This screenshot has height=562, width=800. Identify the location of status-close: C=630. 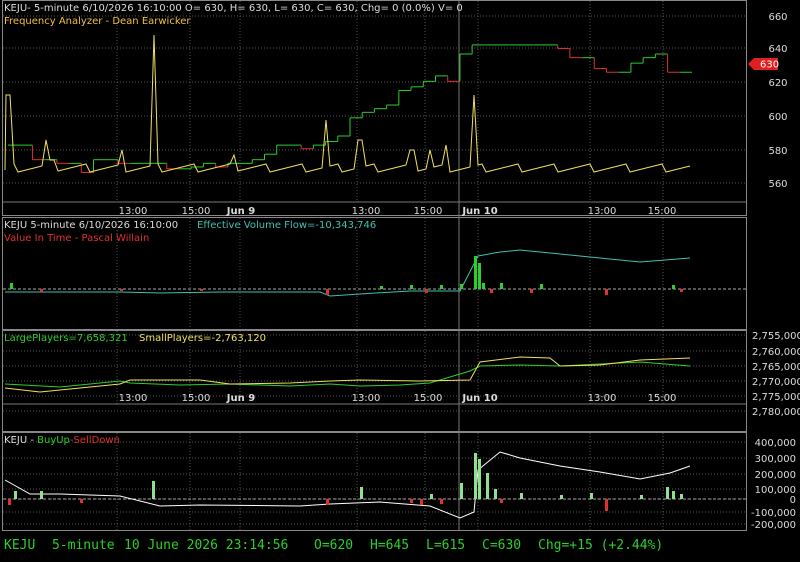
(502, 545).